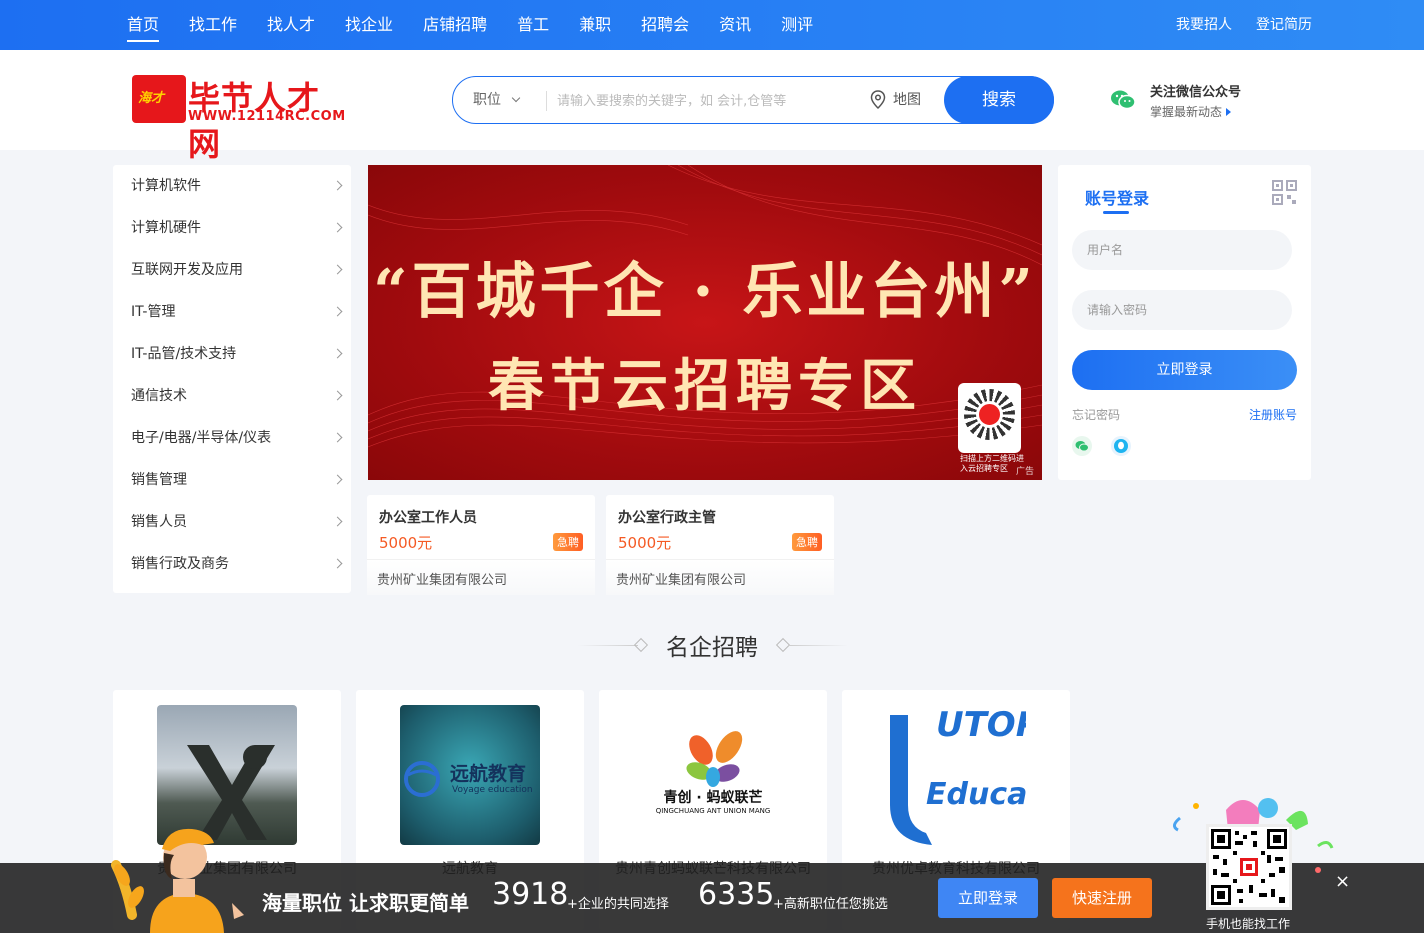  Describe the element at coordinates (641, 645) in the screenshot. I see `diamond-icon` at that location.